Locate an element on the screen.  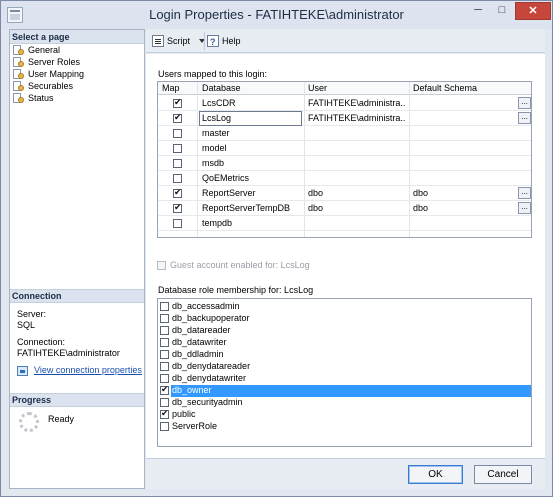
server-value: SQL is located at coordinates (26, 325).